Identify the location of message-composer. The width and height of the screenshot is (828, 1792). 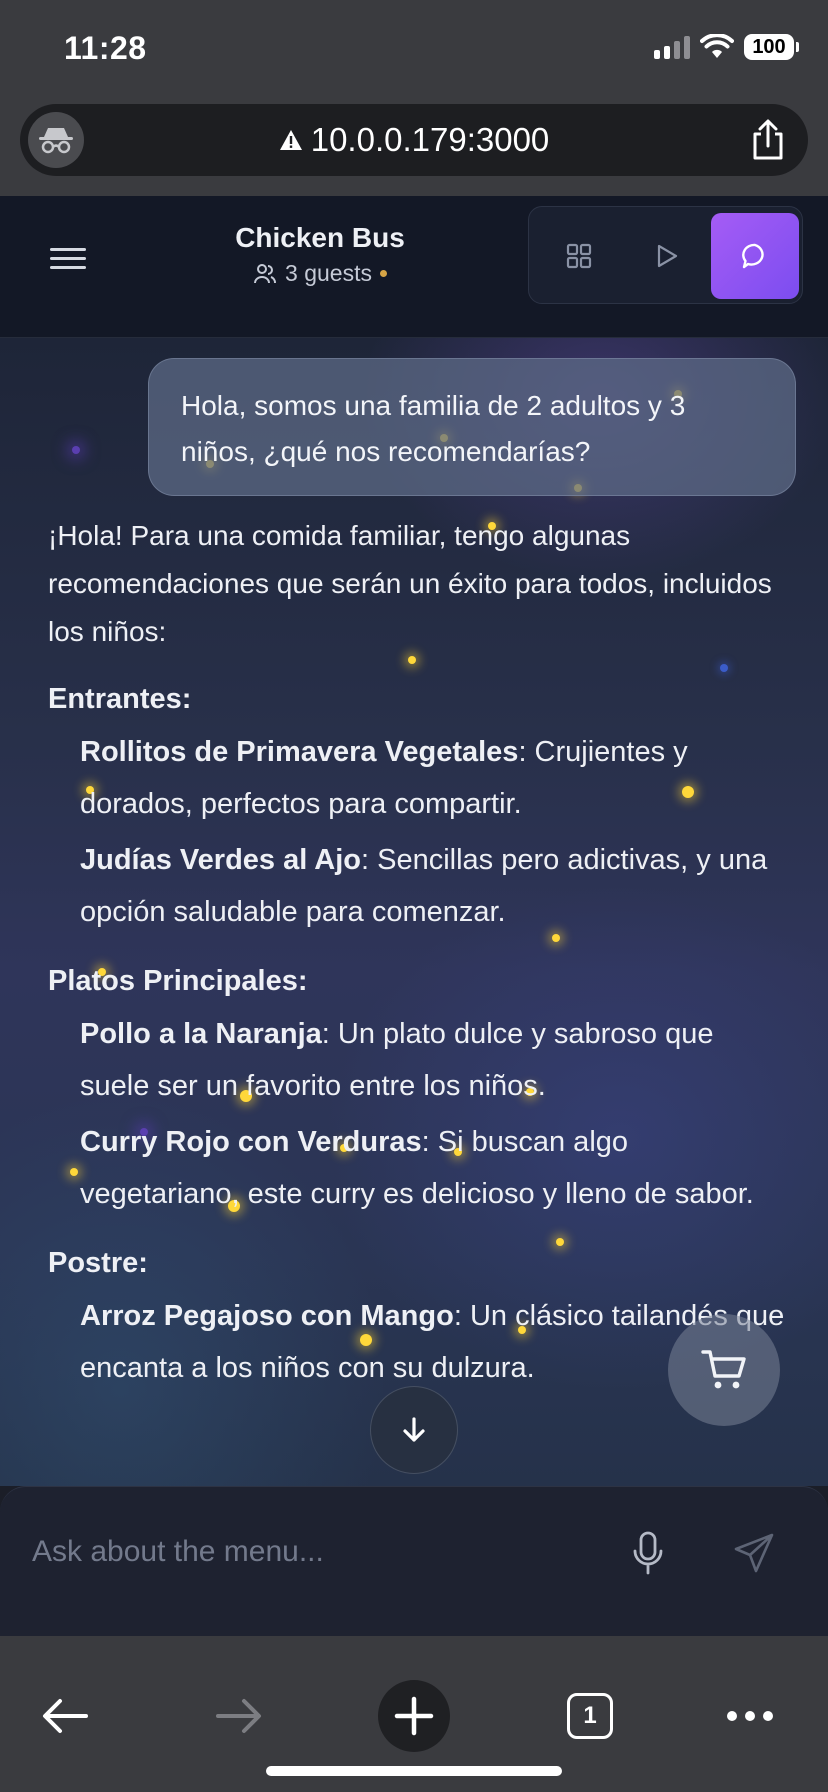
(414, 1561).